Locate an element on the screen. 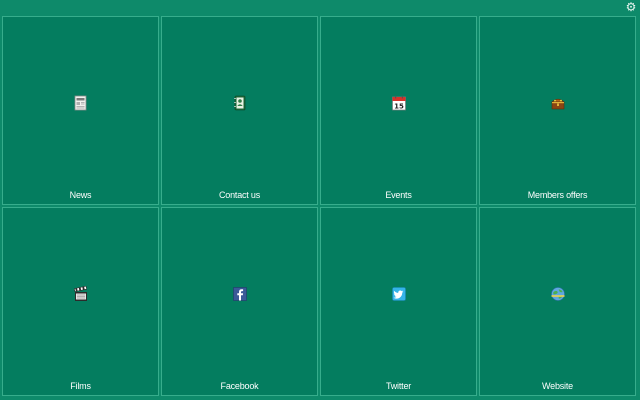  clapperboard-icon is located at coordinates (81, 294).